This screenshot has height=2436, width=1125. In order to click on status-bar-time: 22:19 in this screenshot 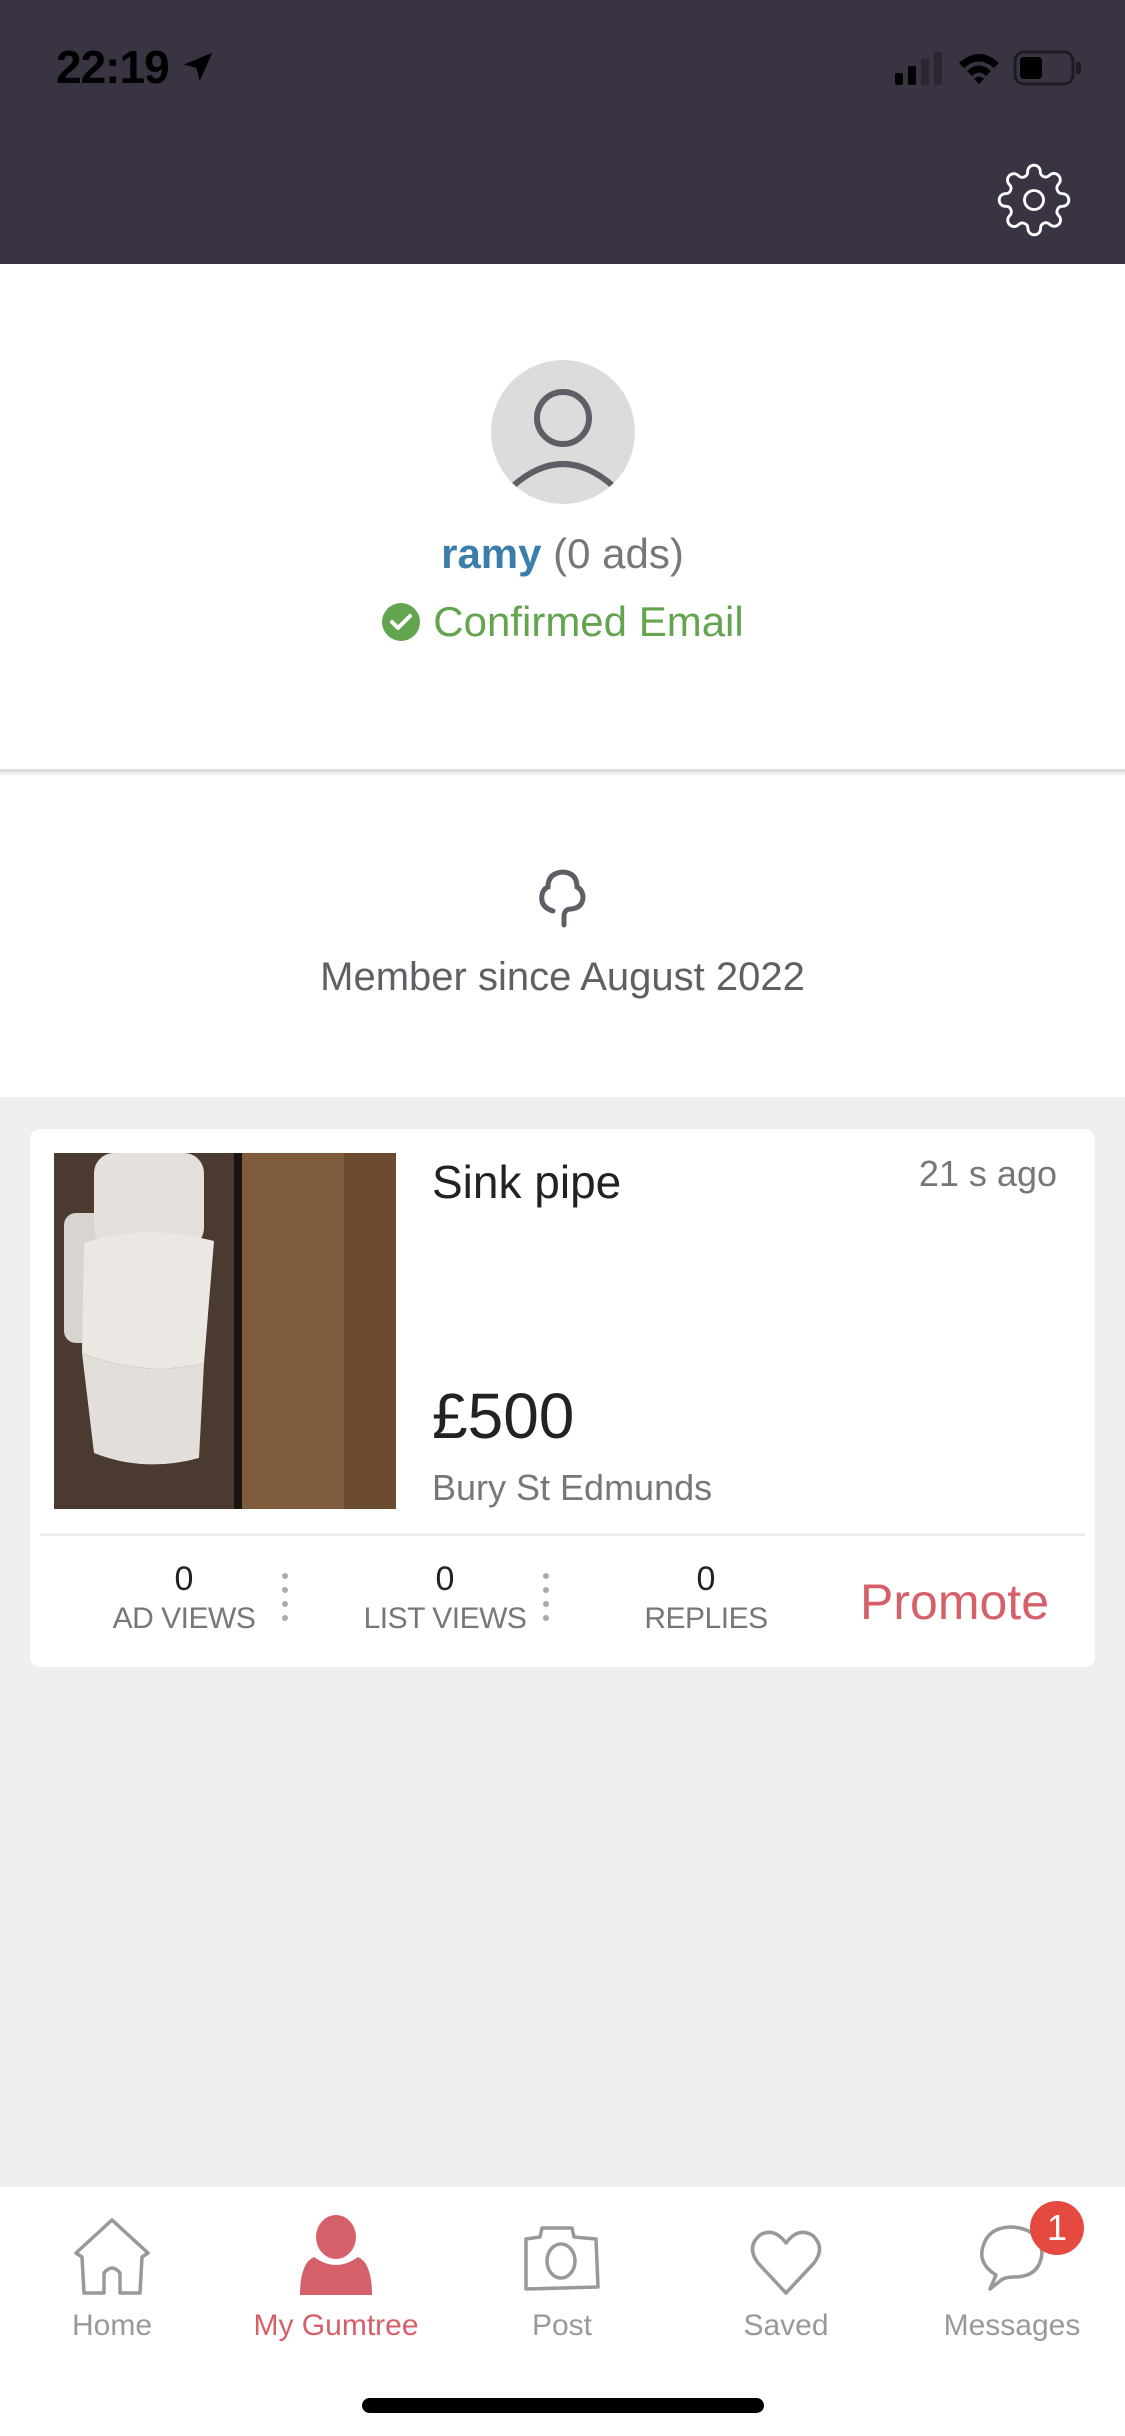, I will do `click(136, 67)`.